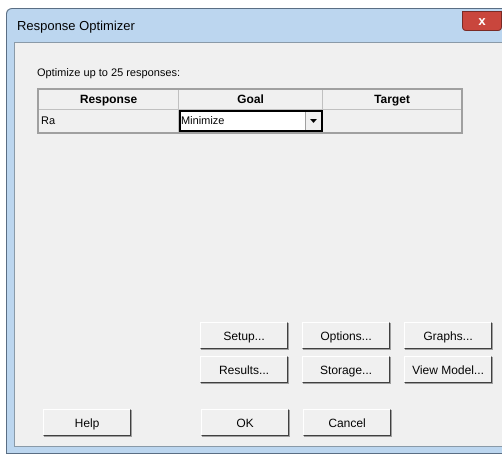  I want to click on dialog-button: Cancel, so click(347, 422).